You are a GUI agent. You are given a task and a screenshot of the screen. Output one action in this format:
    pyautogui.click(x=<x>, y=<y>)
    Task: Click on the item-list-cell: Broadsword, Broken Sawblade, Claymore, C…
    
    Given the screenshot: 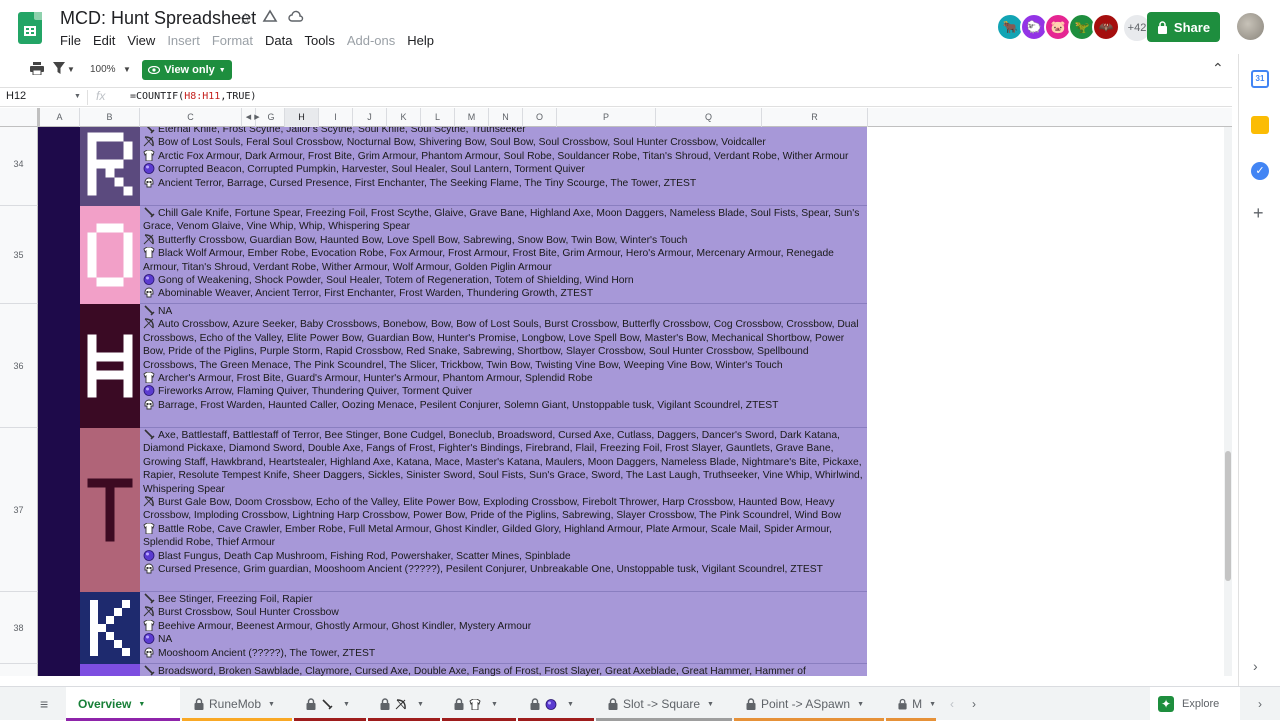 What is the action you would take?
    pyautogui.click(x=503, y=670)
    